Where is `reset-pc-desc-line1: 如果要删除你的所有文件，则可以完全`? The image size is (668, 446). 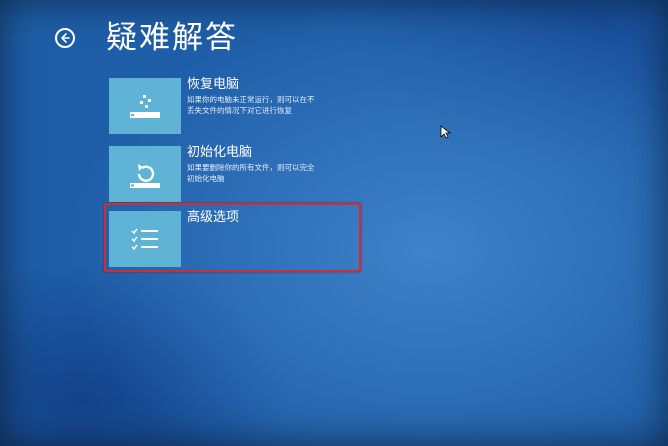 reset-pc-desc-line1: 如果要删除你的所有文件，则可以完全 is located at coordinates (251, 167).